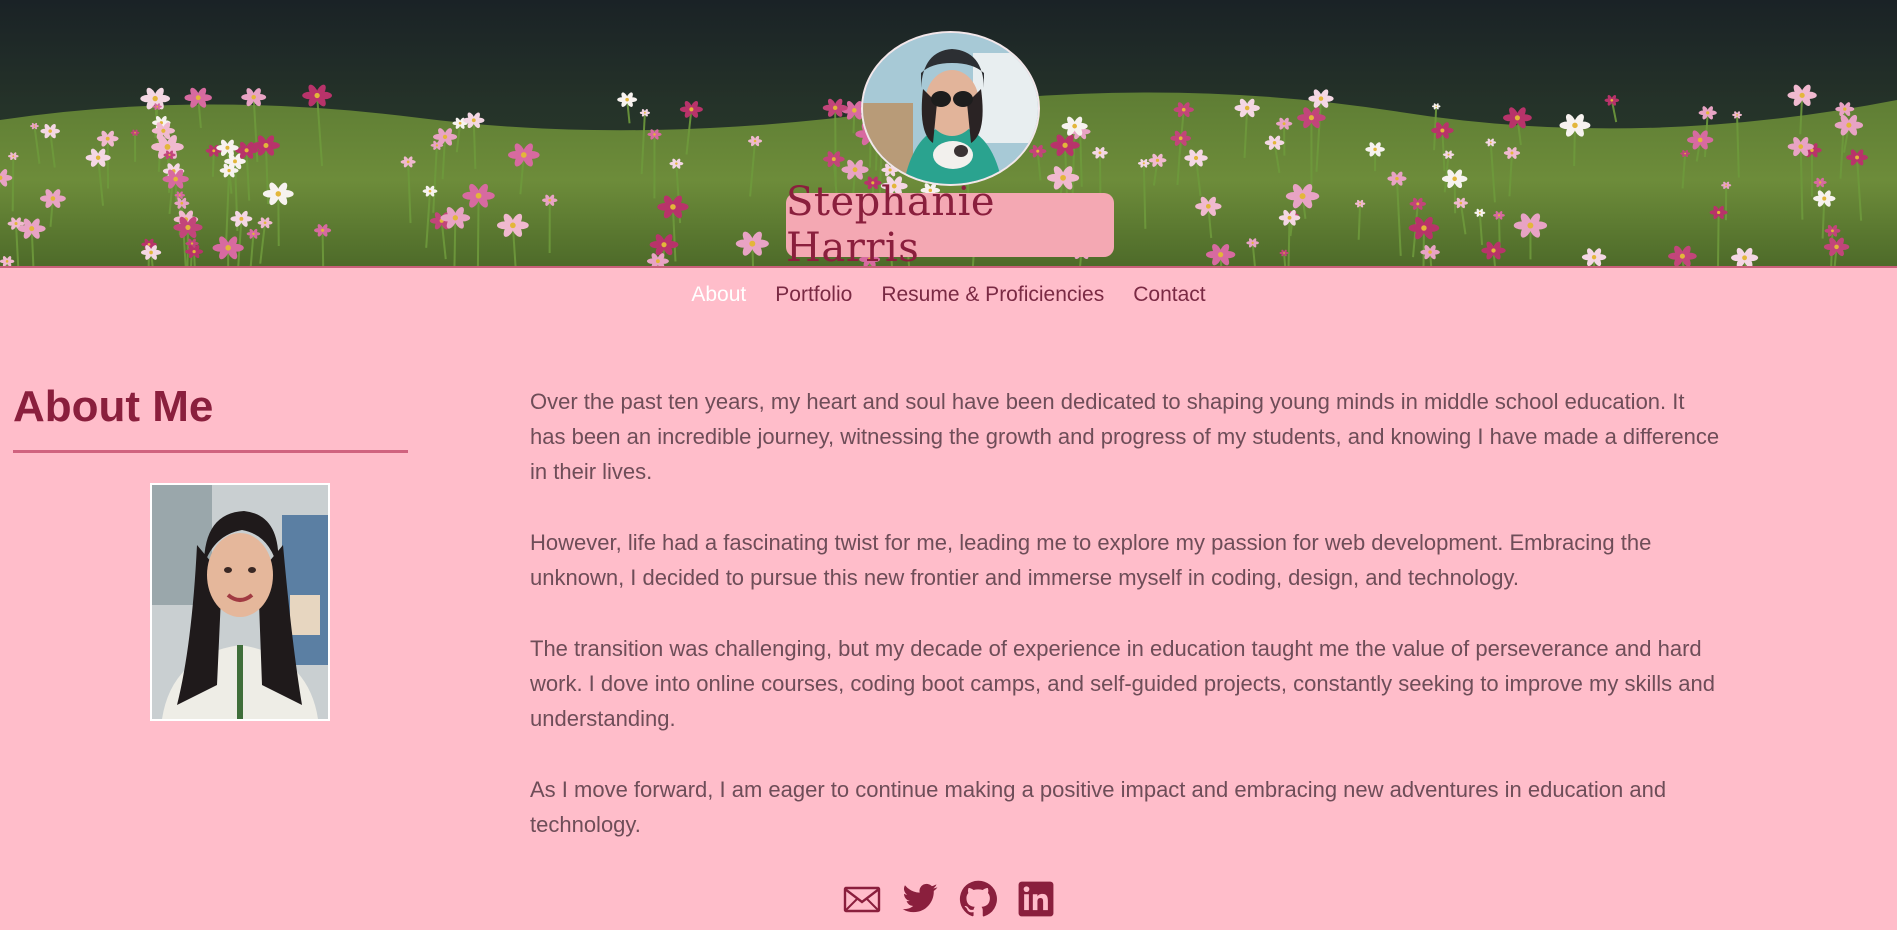 The image size is (1897, 930). I want to click on github-icon, so click(978, 899).